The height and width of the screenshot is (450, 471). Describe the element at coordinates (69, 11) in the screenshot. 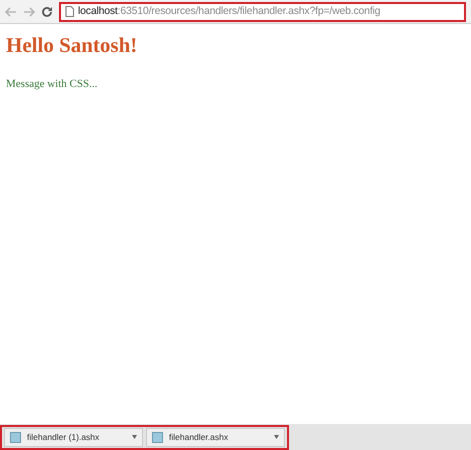

I see `page-icon` at that location.